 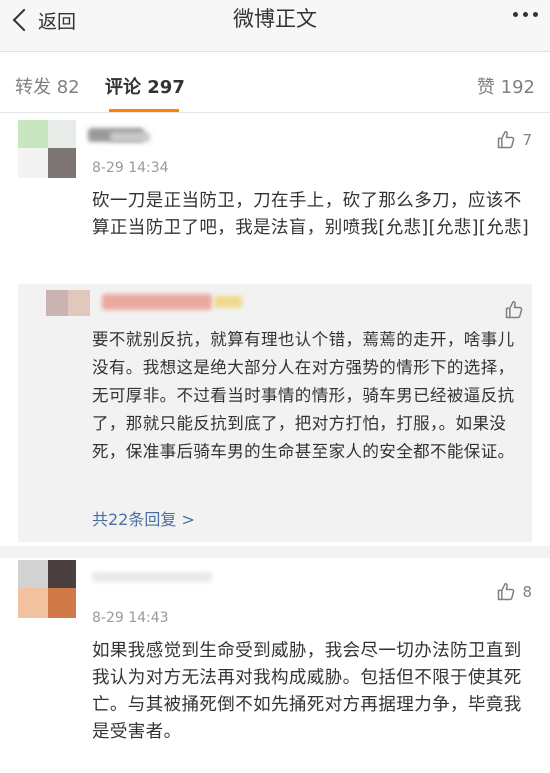 I want to click on tab-comments: 评论 297, so click(x=145, y=86).